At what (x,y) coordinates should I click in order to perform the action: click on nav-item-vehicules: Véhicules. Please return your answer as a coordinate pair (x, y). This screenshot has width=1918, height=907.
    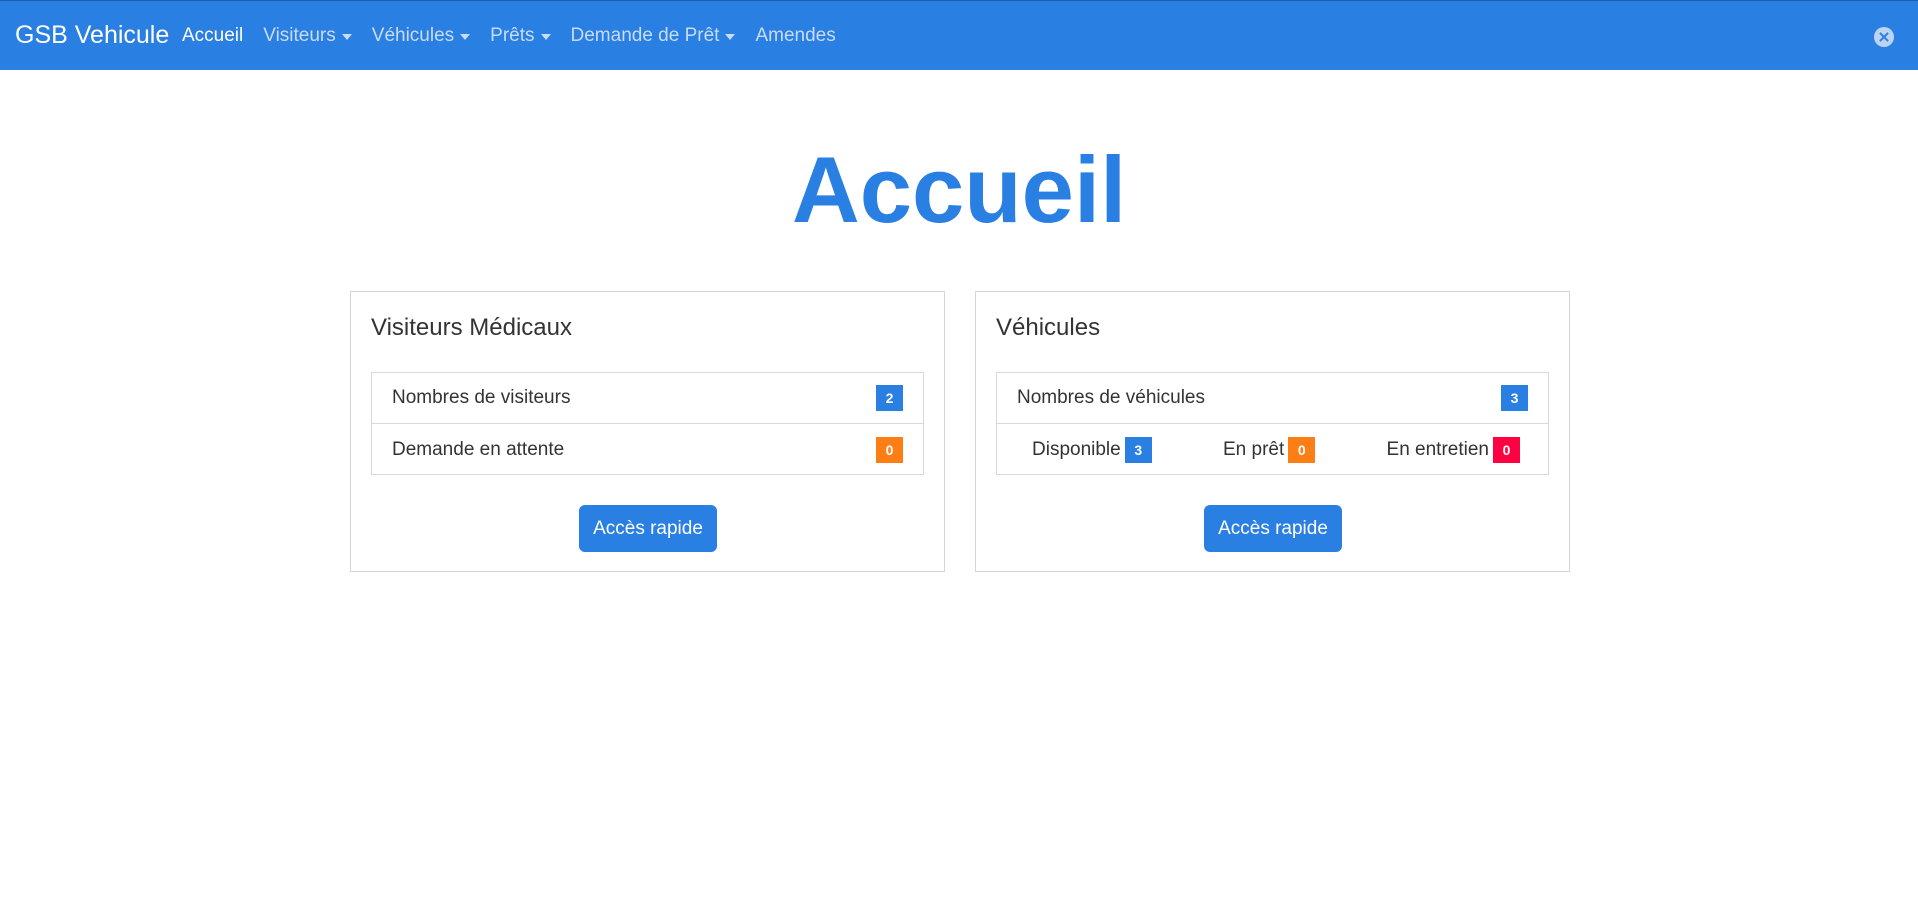
    Looking at the image, I should click on (421, 36).